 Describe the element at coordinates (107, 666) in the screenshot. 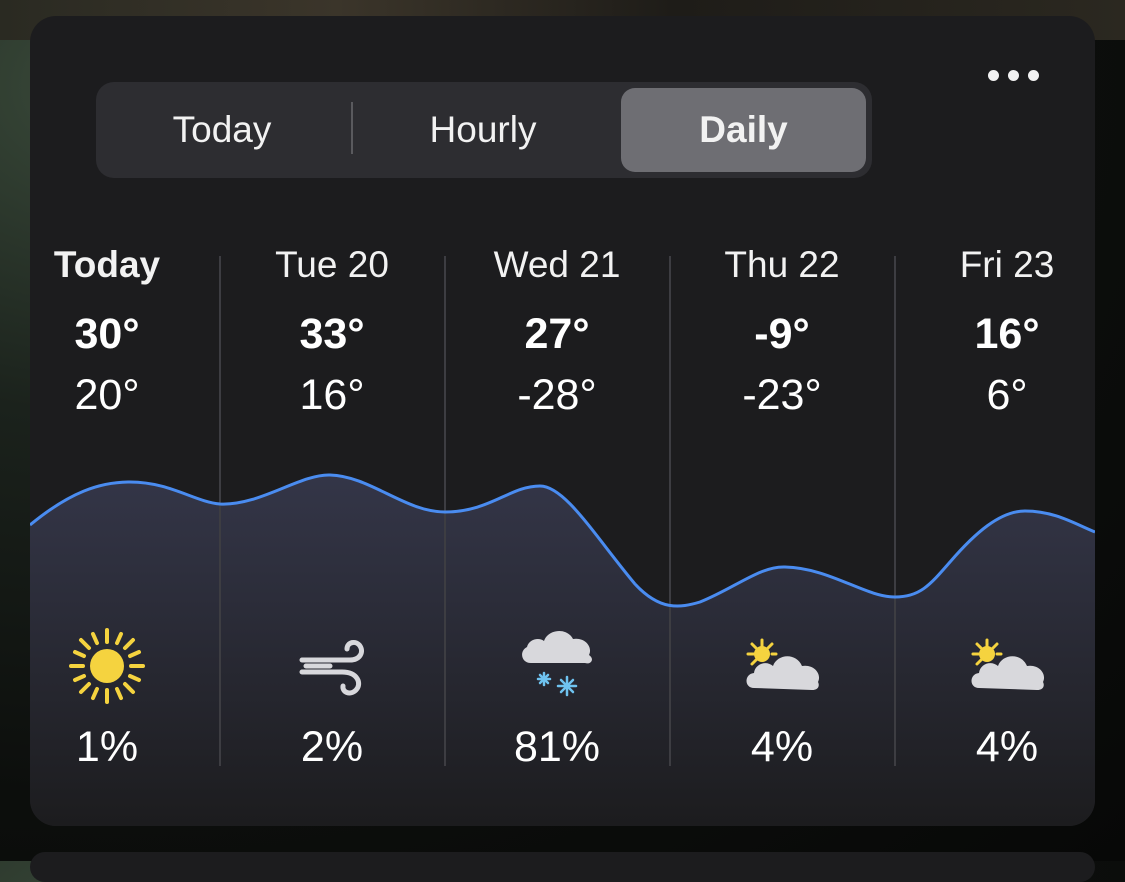

I see `sun-icon` at that location.